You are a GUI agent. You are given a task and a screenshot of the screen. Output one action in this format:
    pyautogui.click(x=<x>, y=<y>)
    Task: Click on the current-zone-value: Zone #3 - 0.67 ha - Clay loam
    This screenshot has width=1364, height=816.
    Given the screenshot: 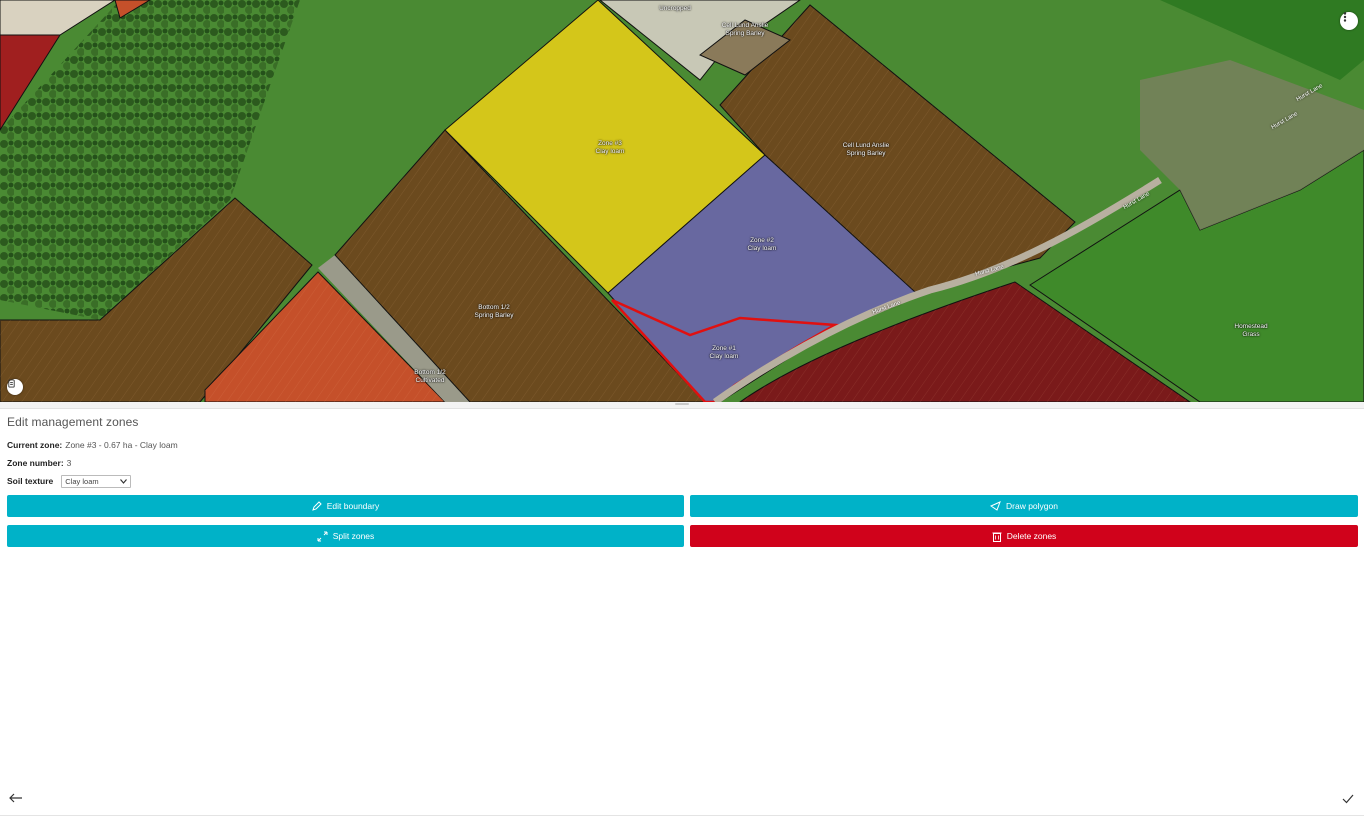 What is the action you would take?
    pyautogui.click(x=121, y=445)
    